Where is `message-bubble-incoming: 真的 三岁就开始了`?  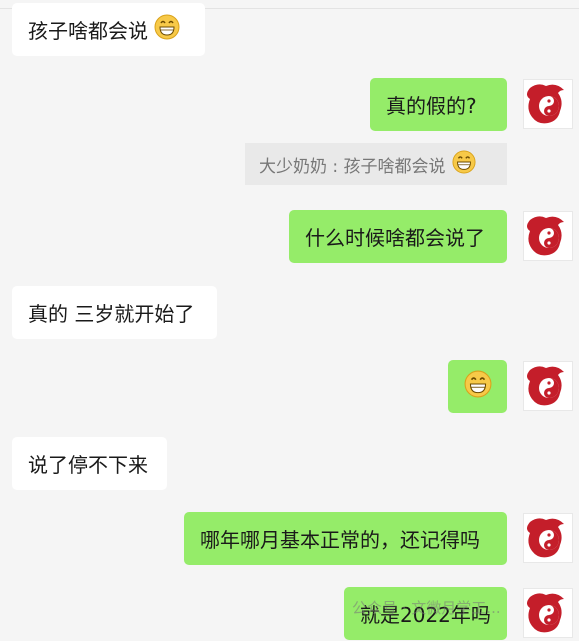
message-bubble-incoming: 真的 三岁就开始了 is located at coordinates (114, 312).